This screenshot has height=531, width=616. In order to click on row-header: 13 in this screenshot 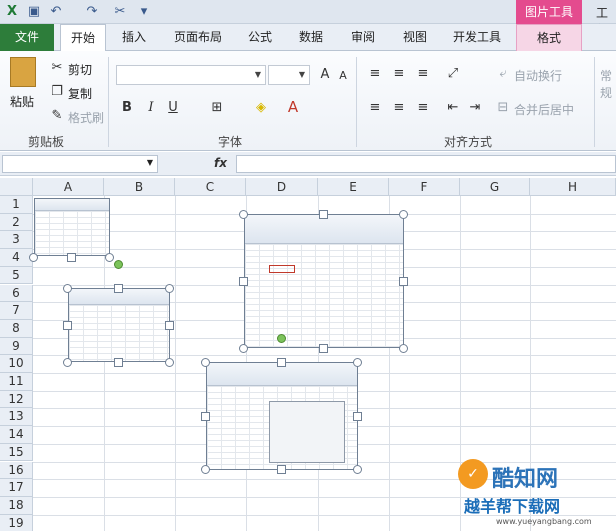, I will do `click(16, 417)`.